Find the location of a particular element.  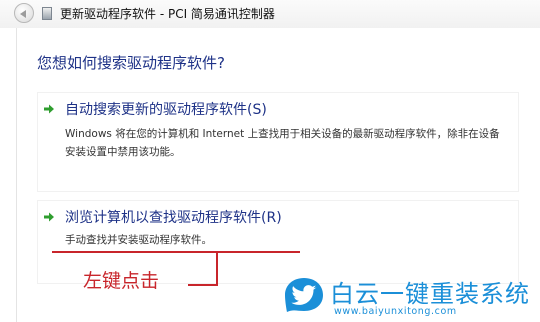

annotation-connector is located at coordinates (217, 269).